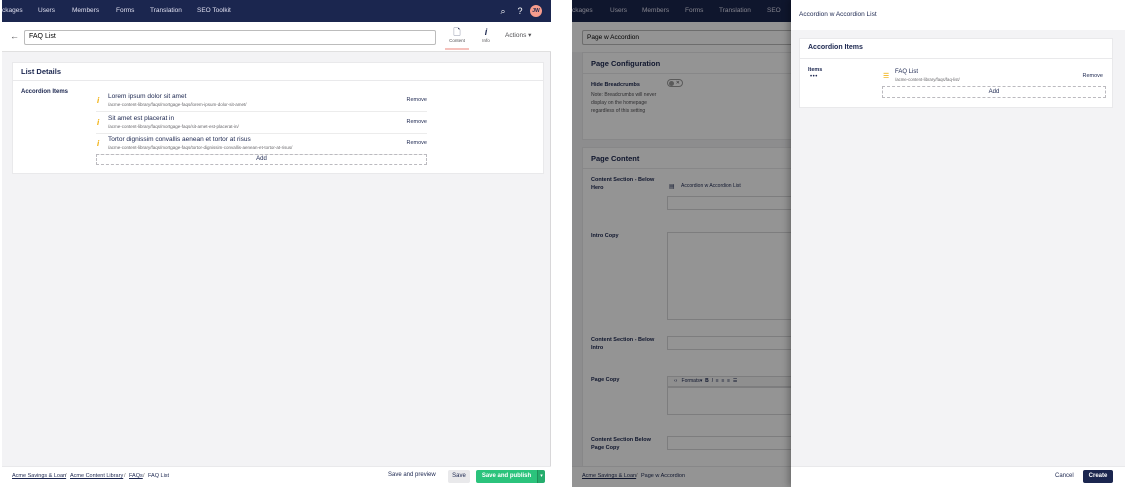 This screenshot has width=1125, height=487. Describe the element at coordinates (530, 35) in the screenshot. I see `caret-down-icon: ▾` at that location.